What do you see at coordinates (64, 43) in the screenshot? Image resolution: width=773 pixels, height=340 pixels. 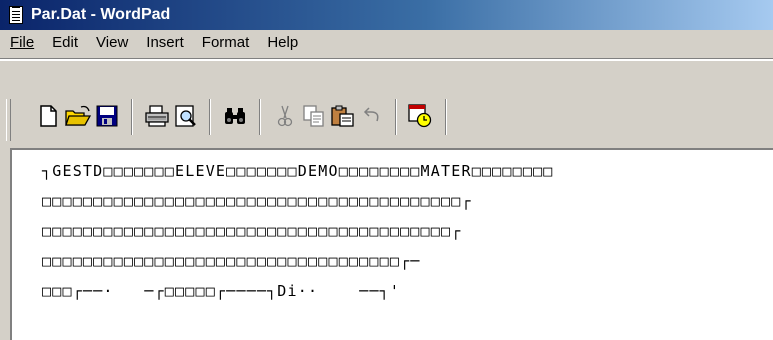 I see `menu-edit: Edit` at bounding box center [64, 43].